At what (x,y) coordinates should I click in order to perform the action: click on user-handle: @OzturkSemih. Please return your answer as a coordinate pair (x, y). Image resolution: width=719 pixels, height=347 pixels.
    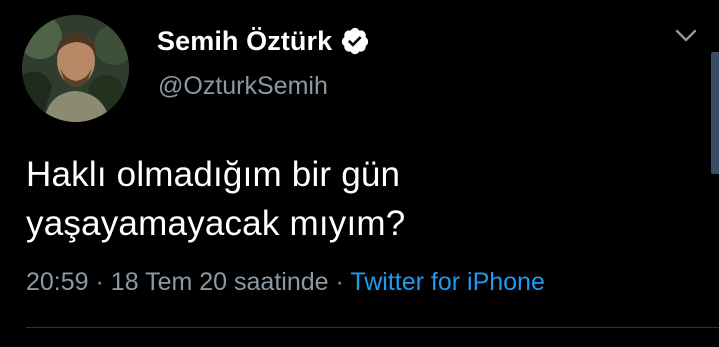
    Looking at the image, I should click on (243, 86).